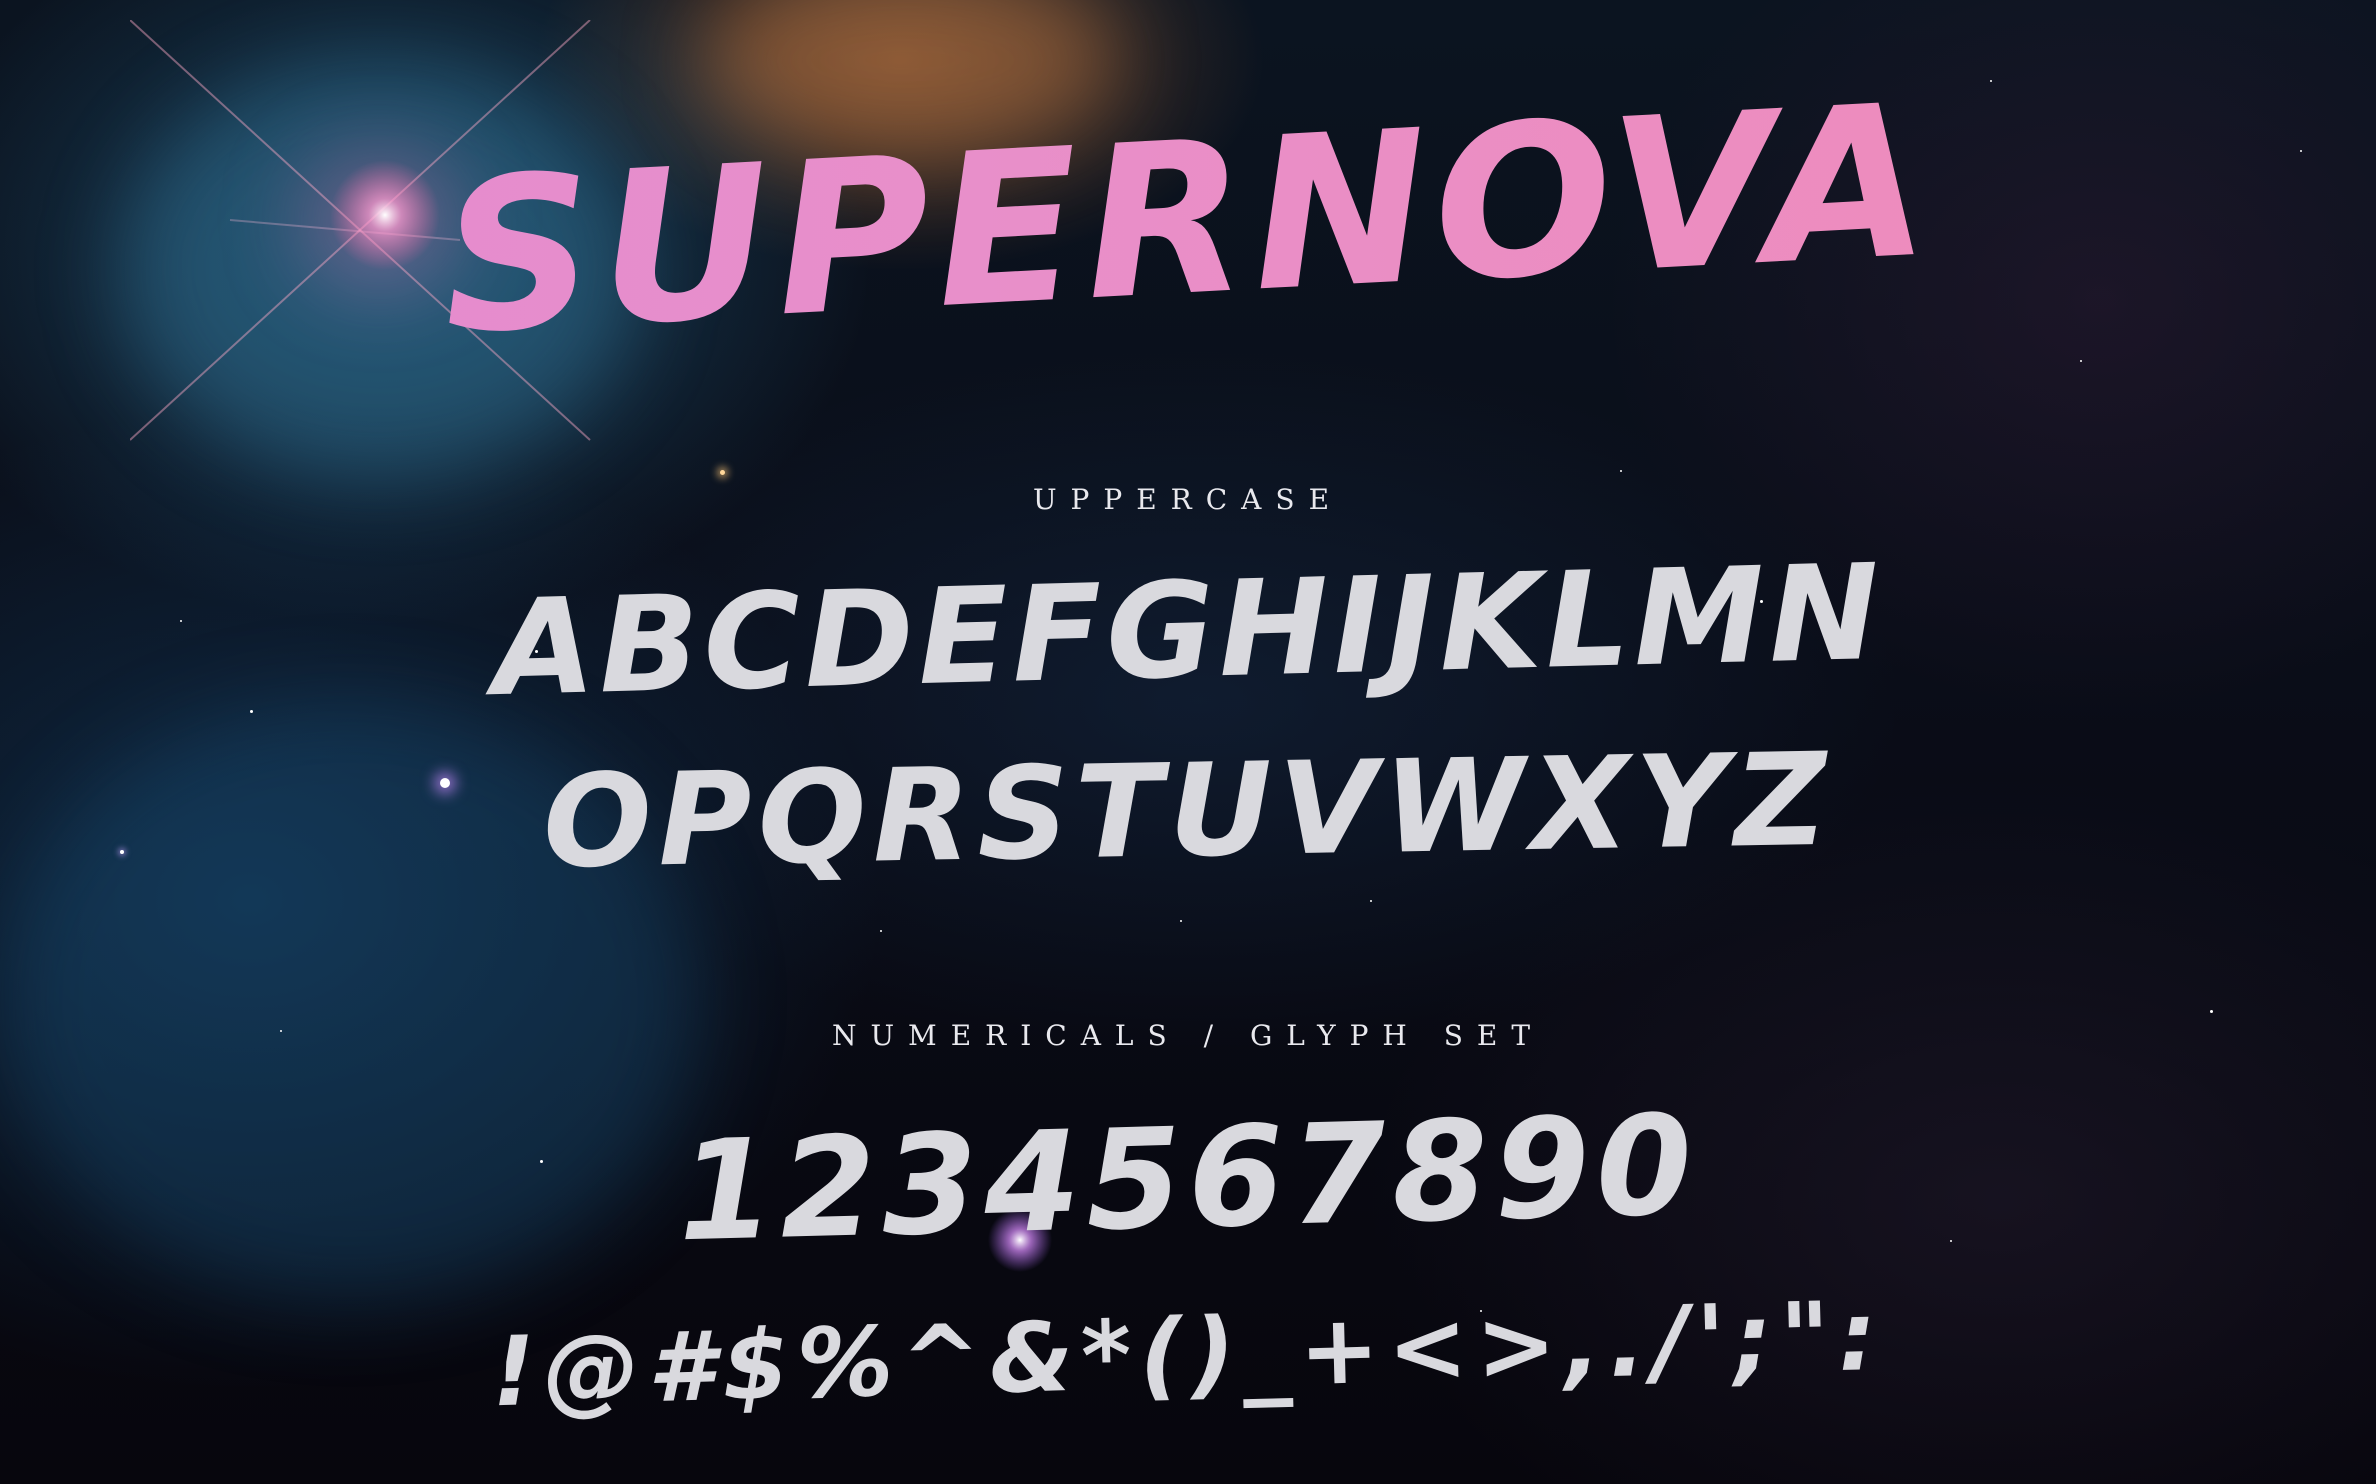 The height and width of the screenshot is (1484, 2376). What do you see at coordinates (1188, 631) in the screenshot?
I see `uppercase-row-1: ABCDEFGHIJKLMN` at bounding box center [1188, 631].